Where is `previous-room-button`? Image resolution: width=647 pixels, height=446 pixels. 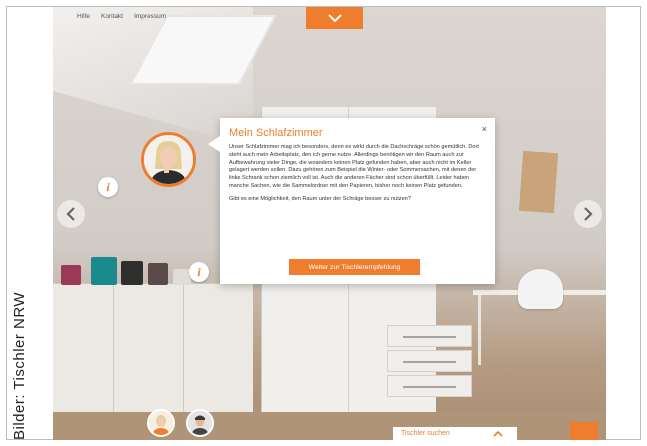 previous-room-button is located at coordinates (71, 214).